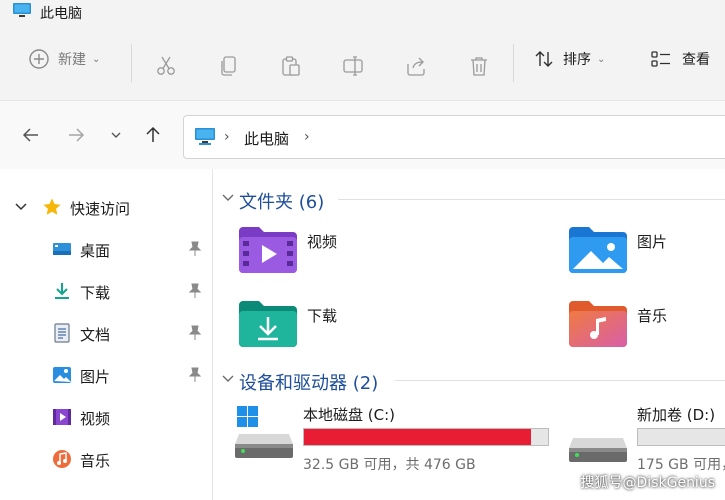  What do you see at coordinates (652, 242) in the screenshot?
I see `folder-label: 图片` at bounding box center [652, 242].